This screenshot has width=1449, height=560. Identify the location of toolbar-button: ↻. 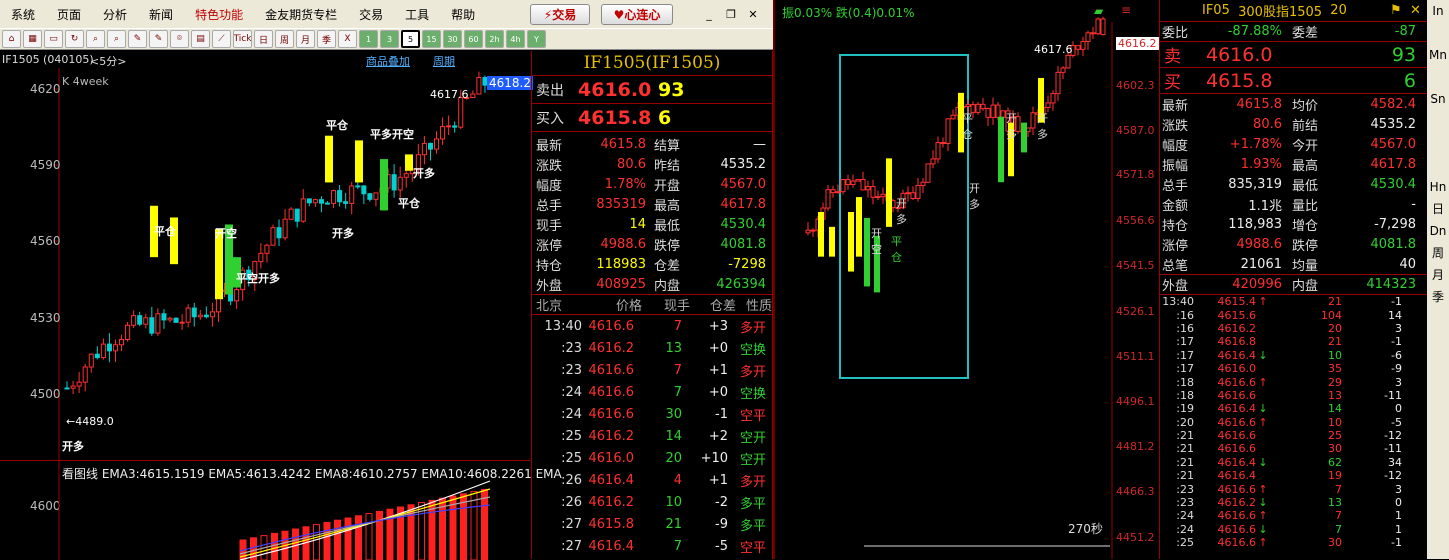
(74, 39).